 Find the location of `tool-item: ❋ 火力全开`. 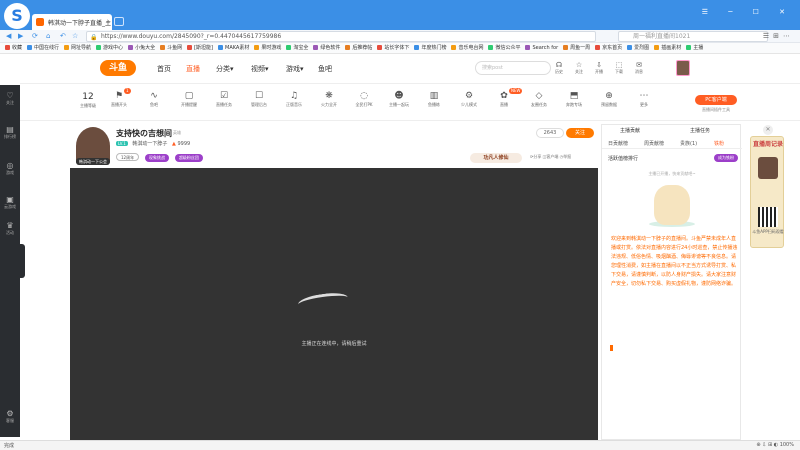

tool-item: ❋ 火力全开 is located at coordinates (329, 99).